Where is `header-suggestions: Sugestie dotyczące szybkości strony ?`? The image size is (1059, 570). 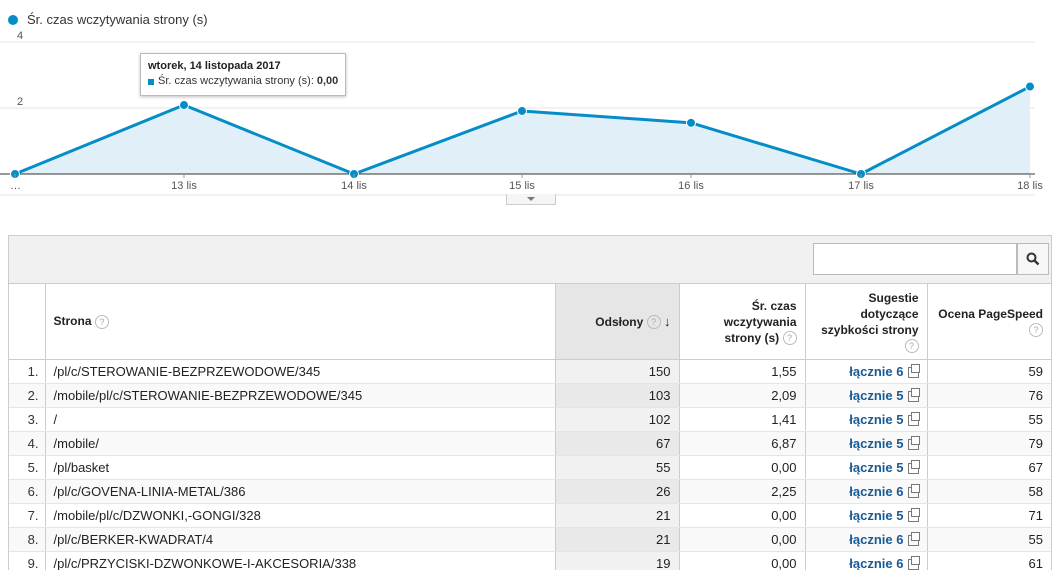 header-suggestions: Sugestie dotyczące szybkości strony ? is located at coordinates (866, 322).